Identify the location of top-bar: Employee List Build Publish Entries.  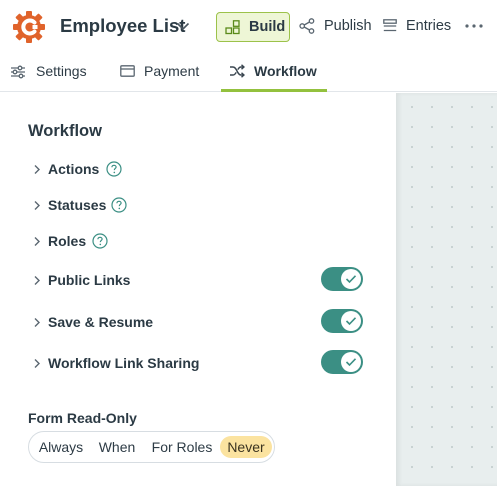
(248, 27).